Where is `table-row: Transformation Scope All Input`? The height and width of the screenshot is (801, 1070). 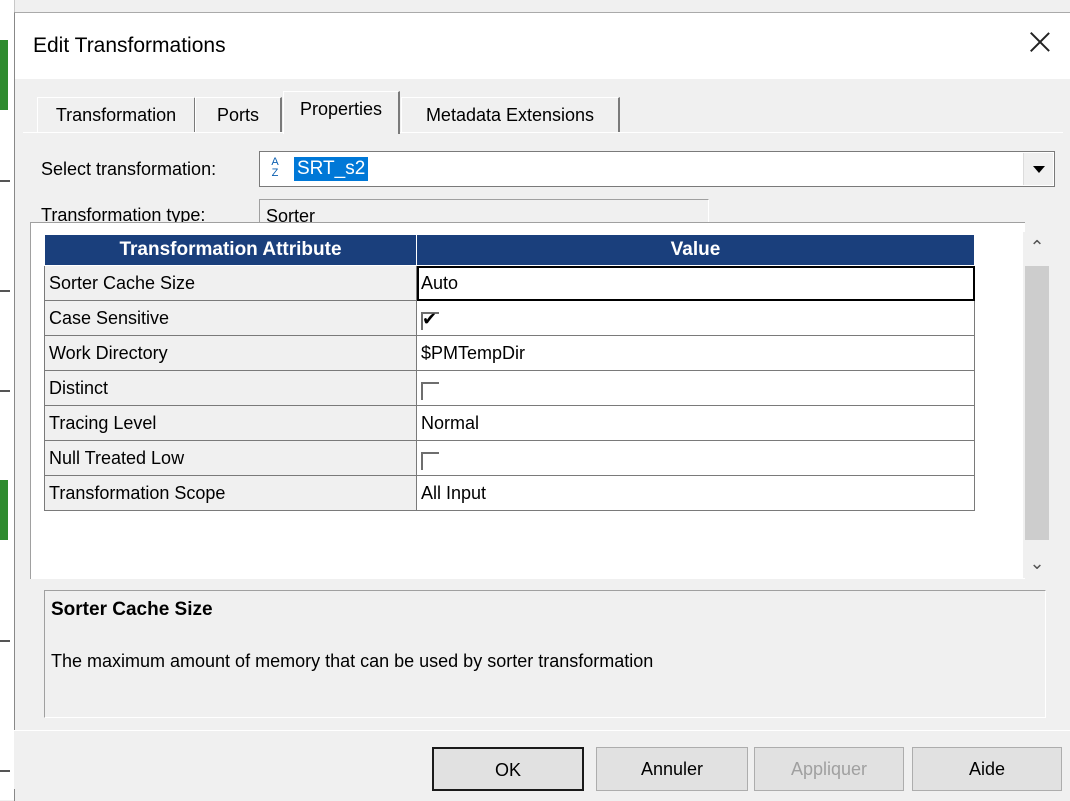 table-row: Transformation Scope All Input is located at coordinates (509, 493).